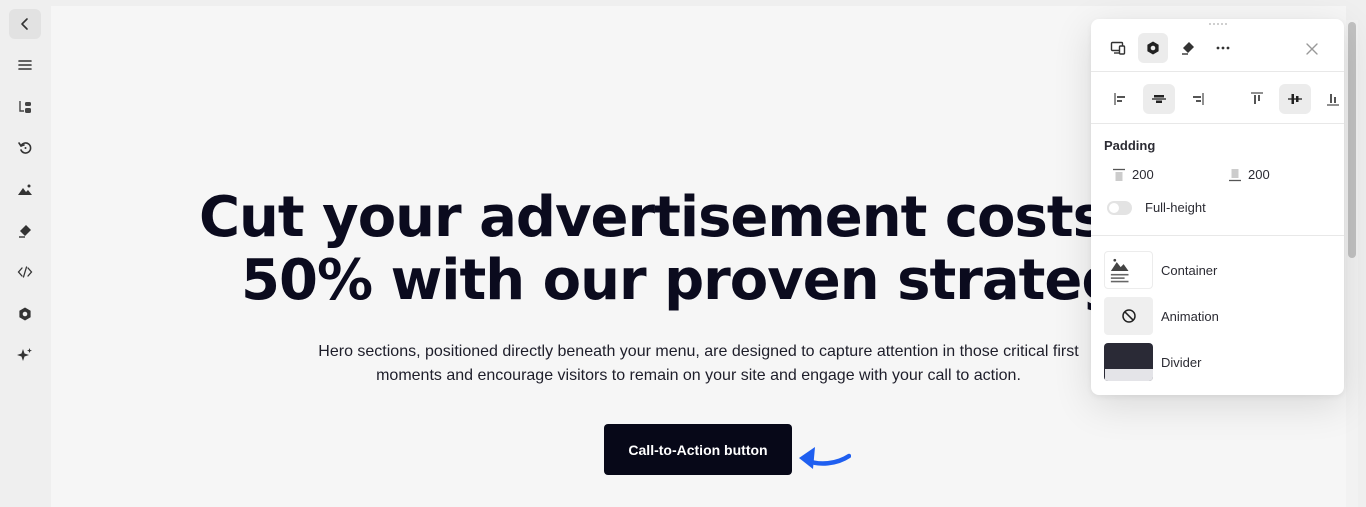 This screenshot has width=1366, height=507. I want to click on full-height-toggle, so click(1119, 207).